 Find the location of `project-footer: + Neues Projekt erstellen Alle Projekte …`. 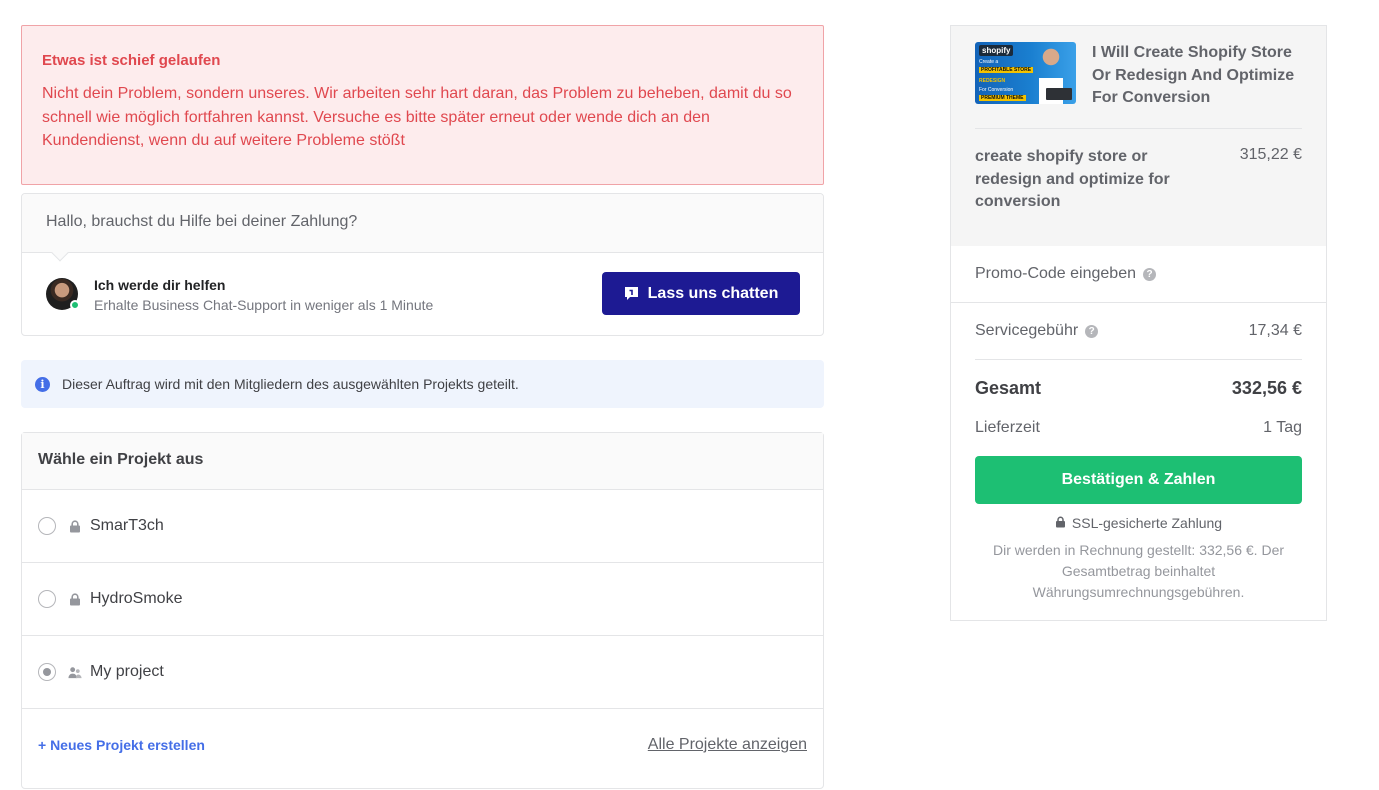

project-footer: + Neues Projekt erstellen Alle Projekte … is located at coordinates (422, 745).